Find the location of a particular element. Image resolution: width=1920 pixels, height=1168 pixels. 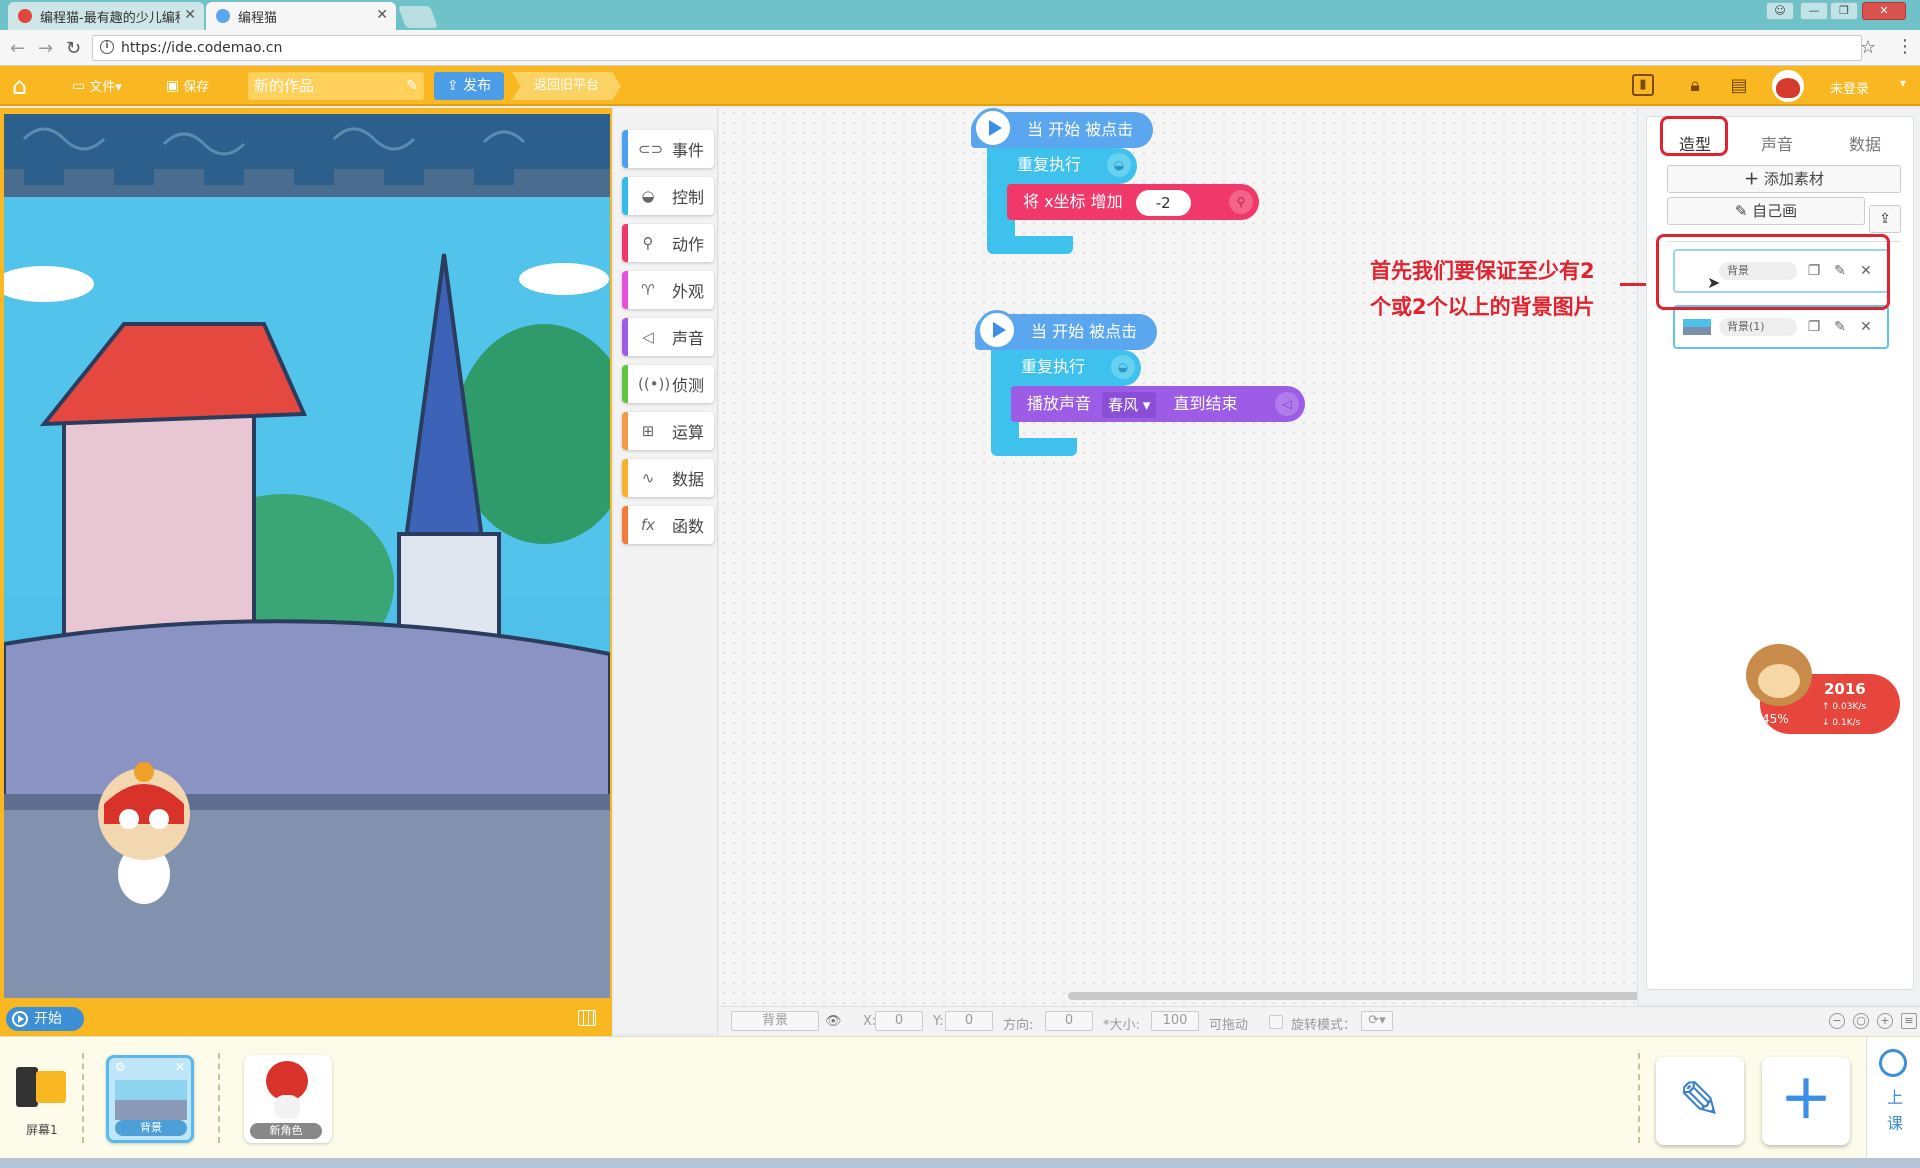

sprite-name-field: 背景 is located at coordinates (775, 1021).